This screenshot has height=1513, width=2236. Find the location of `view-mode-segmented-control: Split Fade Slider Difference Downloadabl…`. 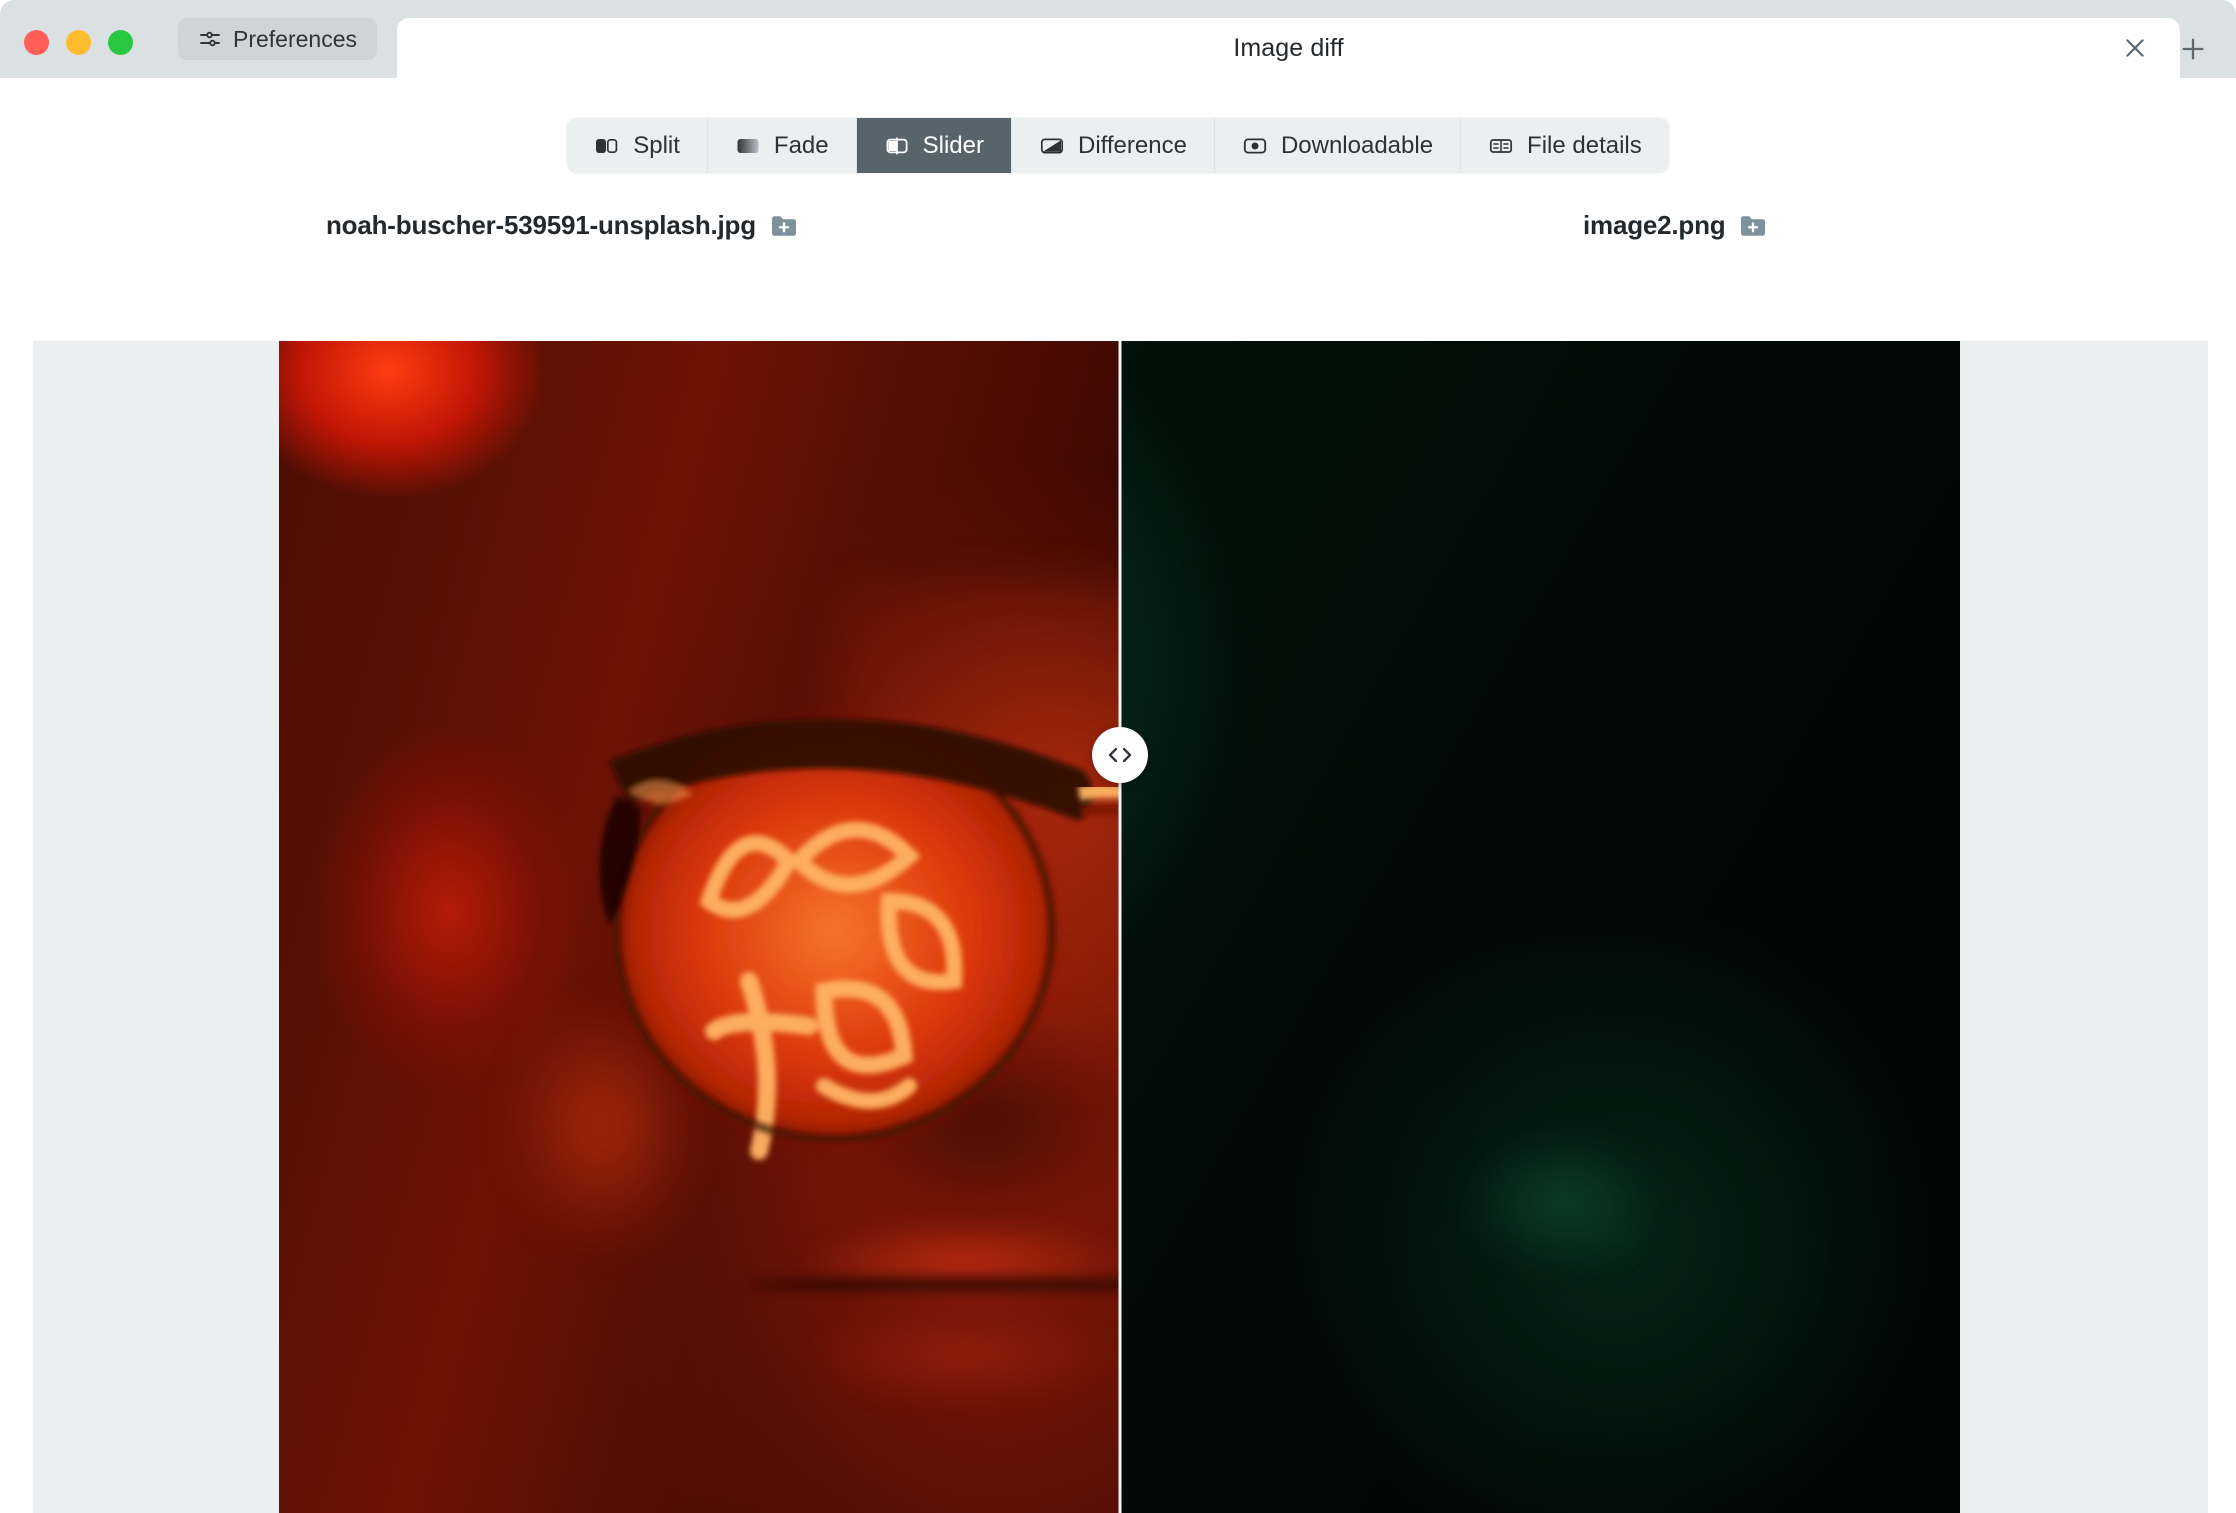

view-mode-segmented-control: Split Fade Slider Difference Downloadabl… is located at coordinates (1118, 145).